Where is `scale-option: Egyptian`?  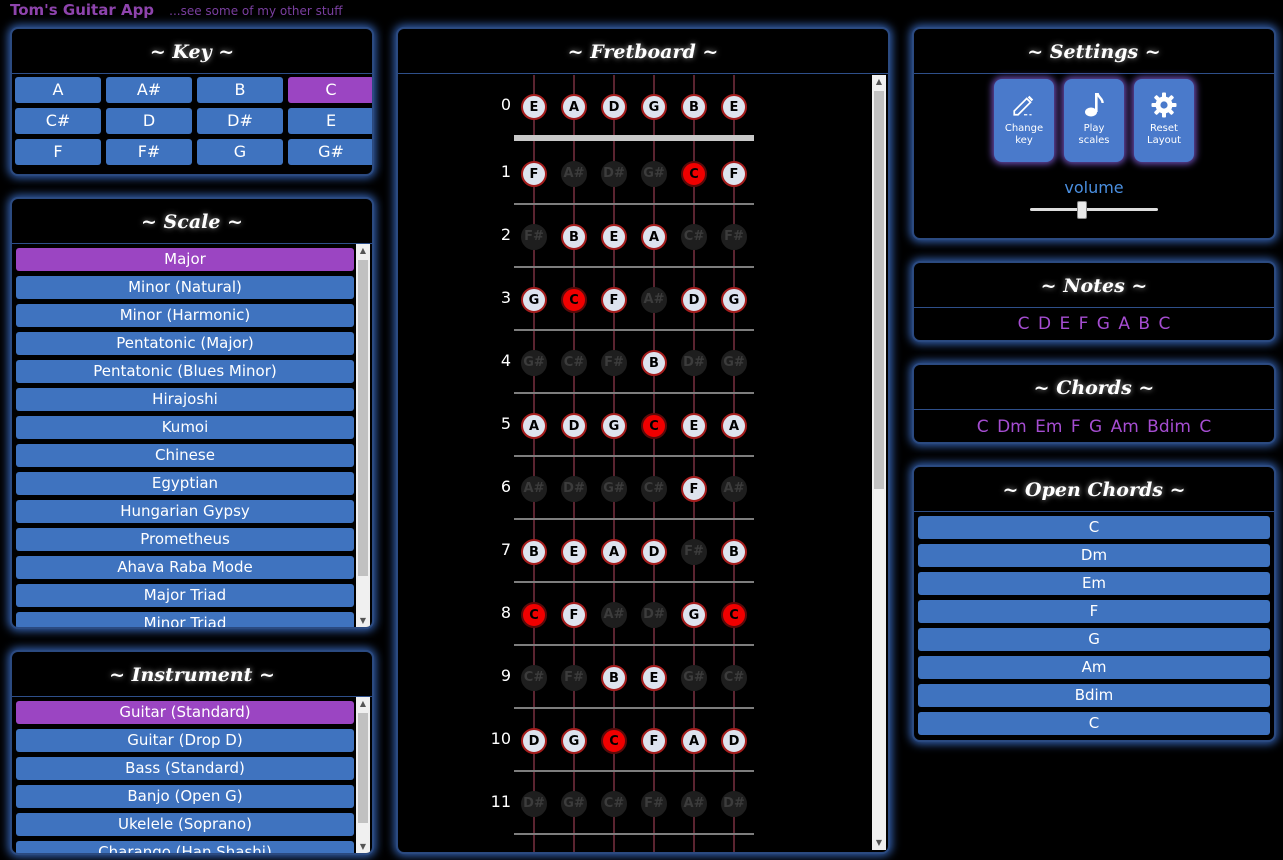
scale-option: Egyptian is located at coordinates (185, 483).